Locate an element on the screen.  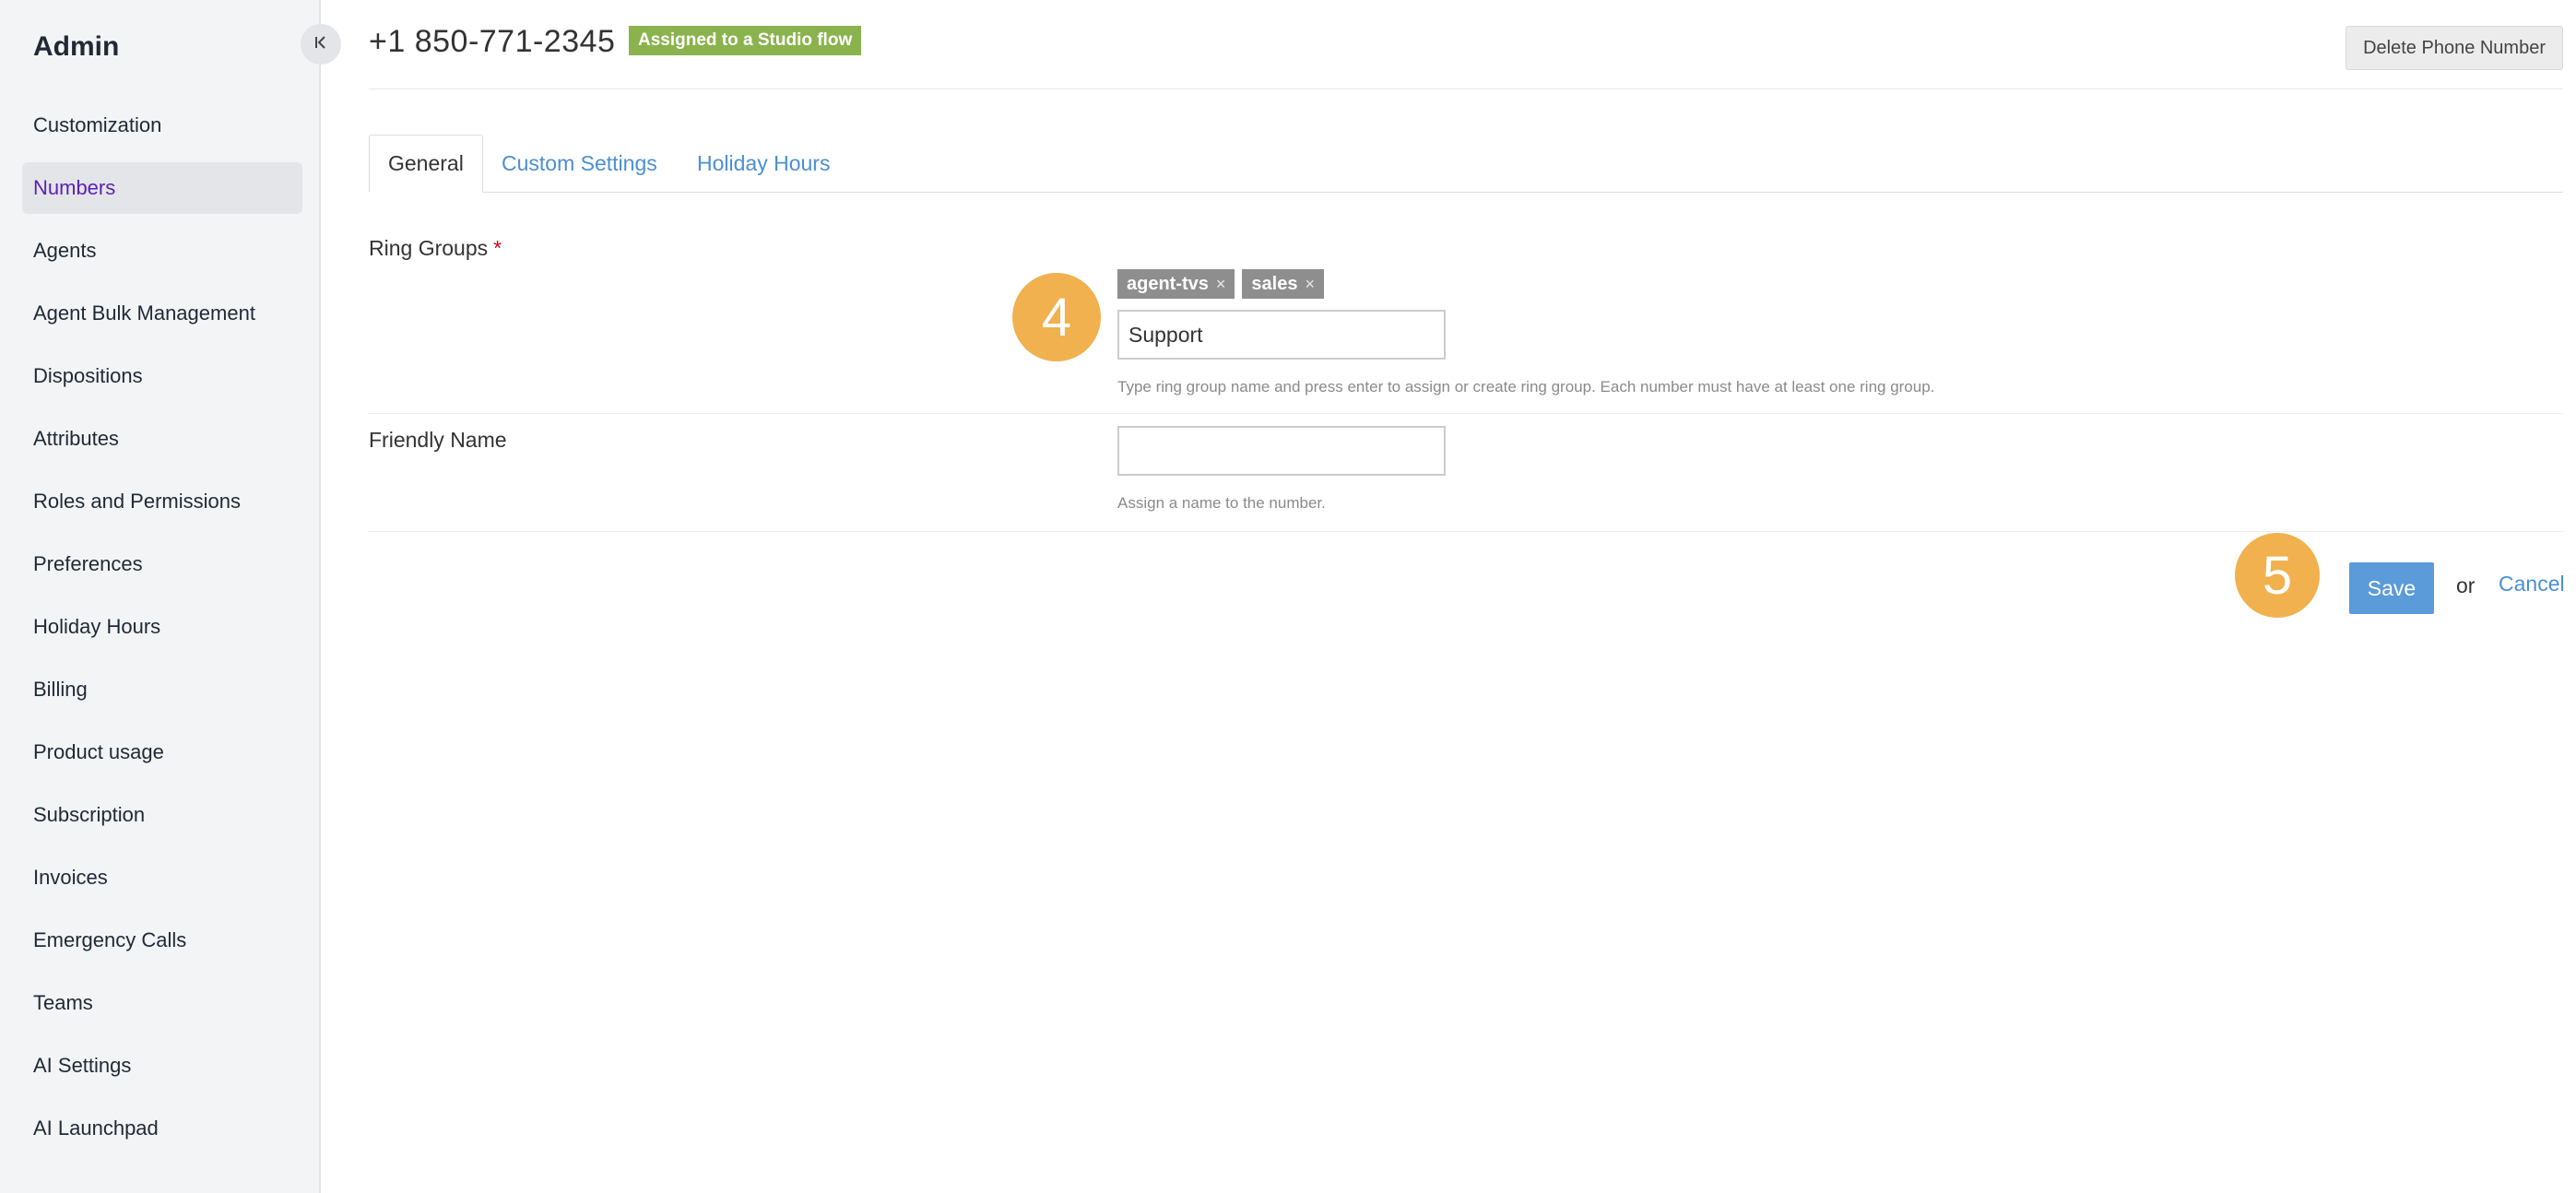
sidebar-item-billing: Billing is located at coordinates (162, 690).